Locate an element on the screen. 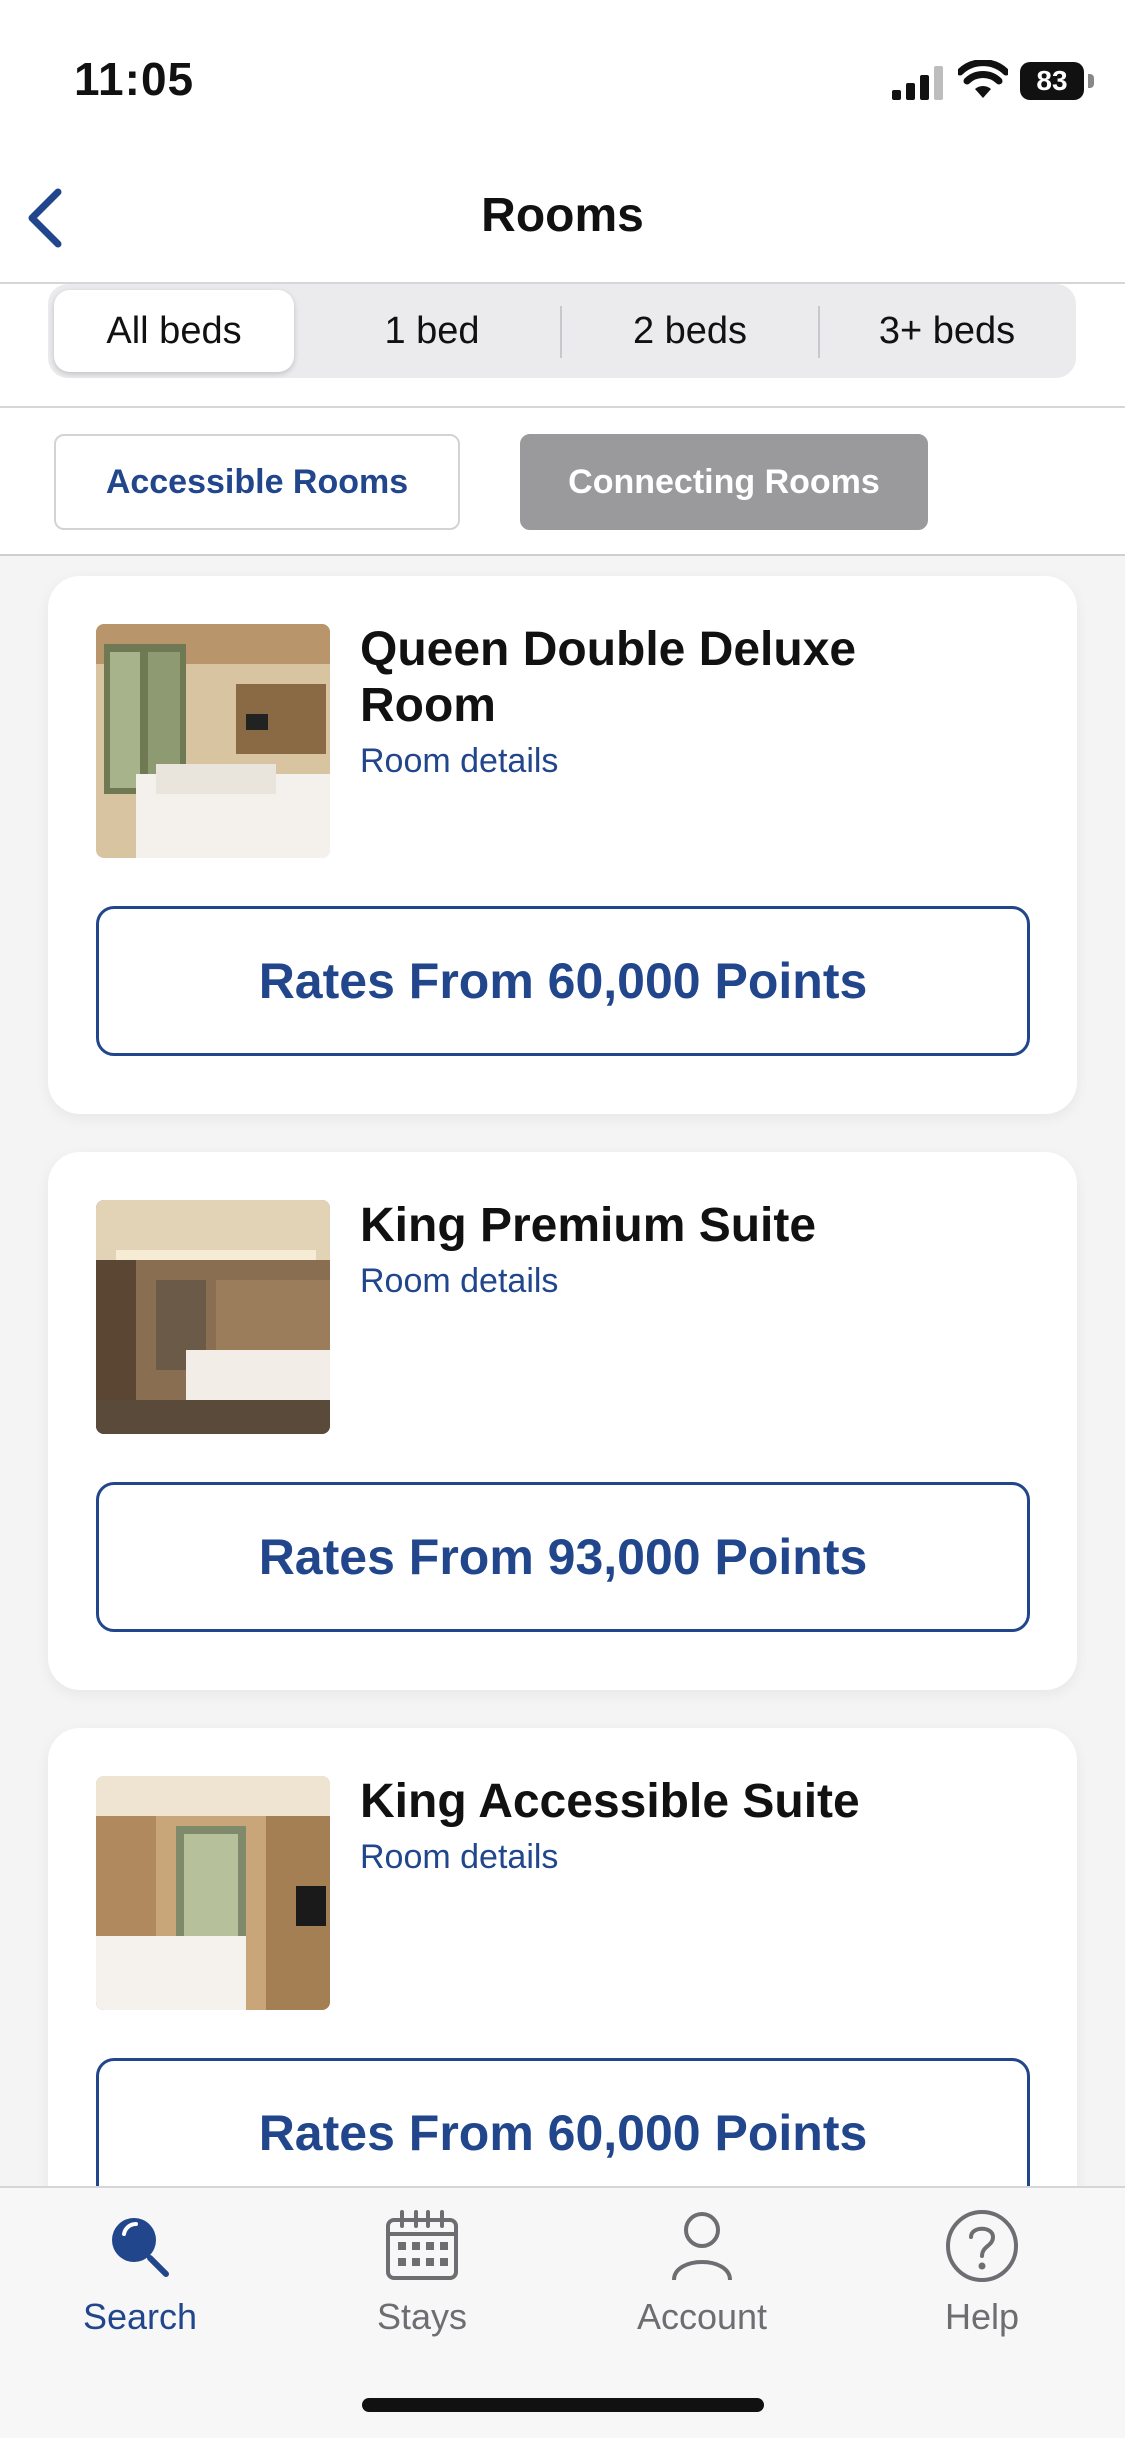  segment-3-plus-beds: 3+ beds is located at coordinates (947, 331).